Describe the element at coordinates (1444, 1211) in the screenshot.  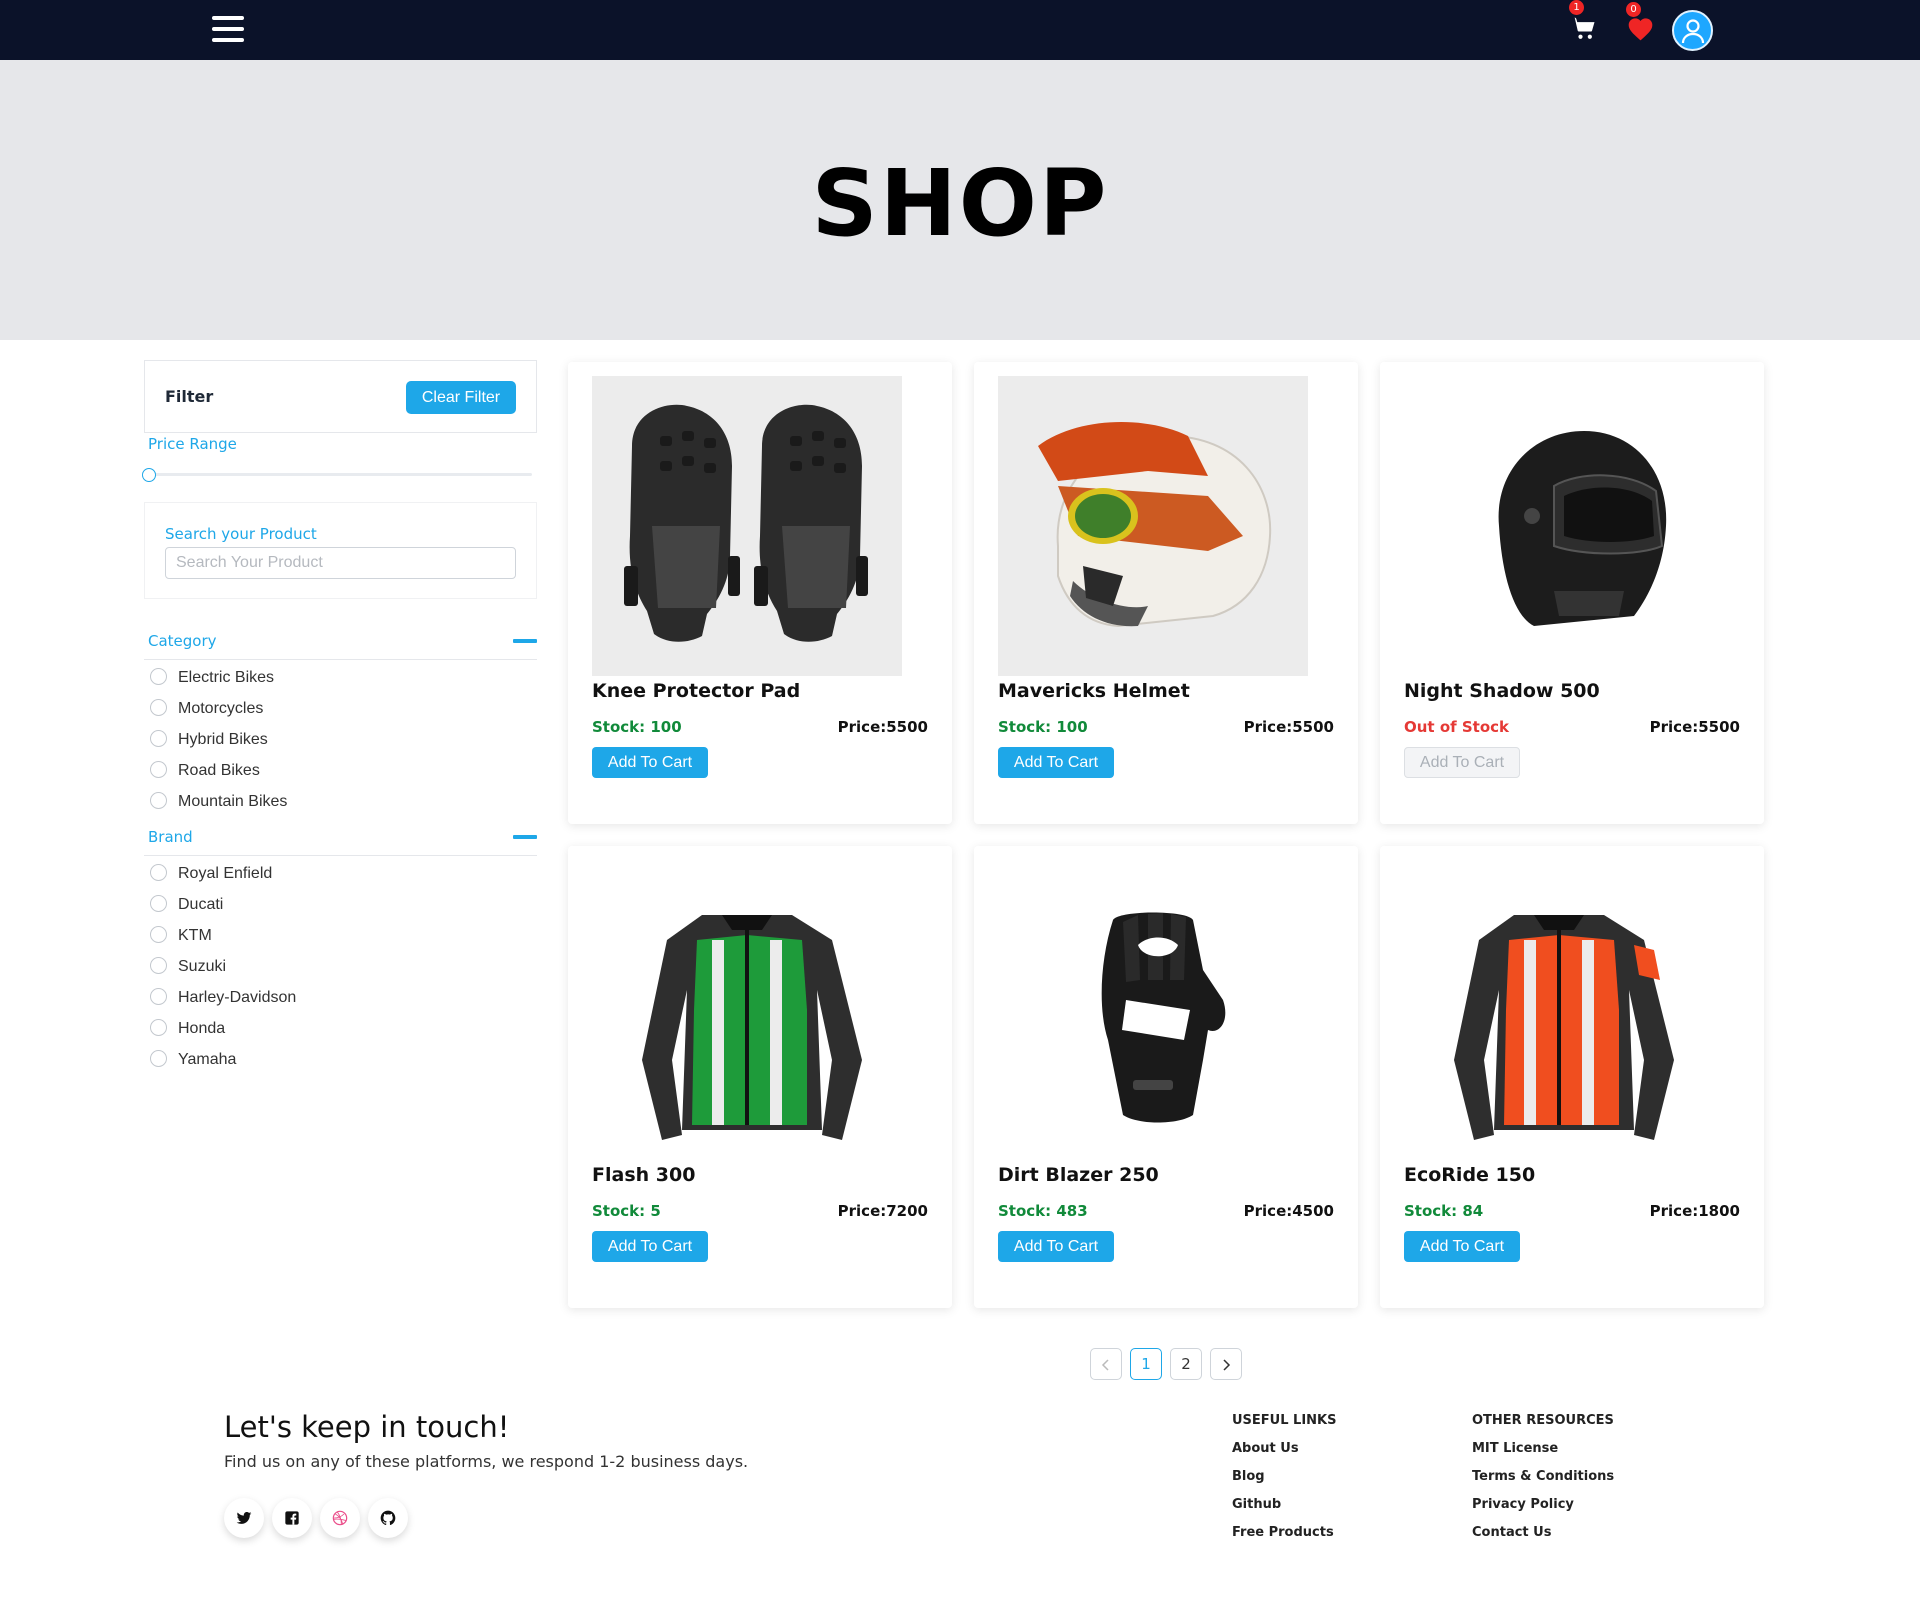
I see `product-stock: Stock: 84` at that location.